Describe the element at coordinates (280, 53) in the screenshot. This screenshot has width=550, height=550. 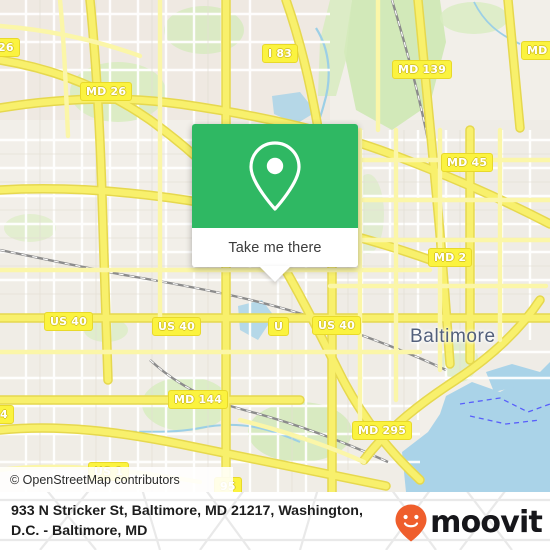
I see `highway-shield: I 83` at that location.